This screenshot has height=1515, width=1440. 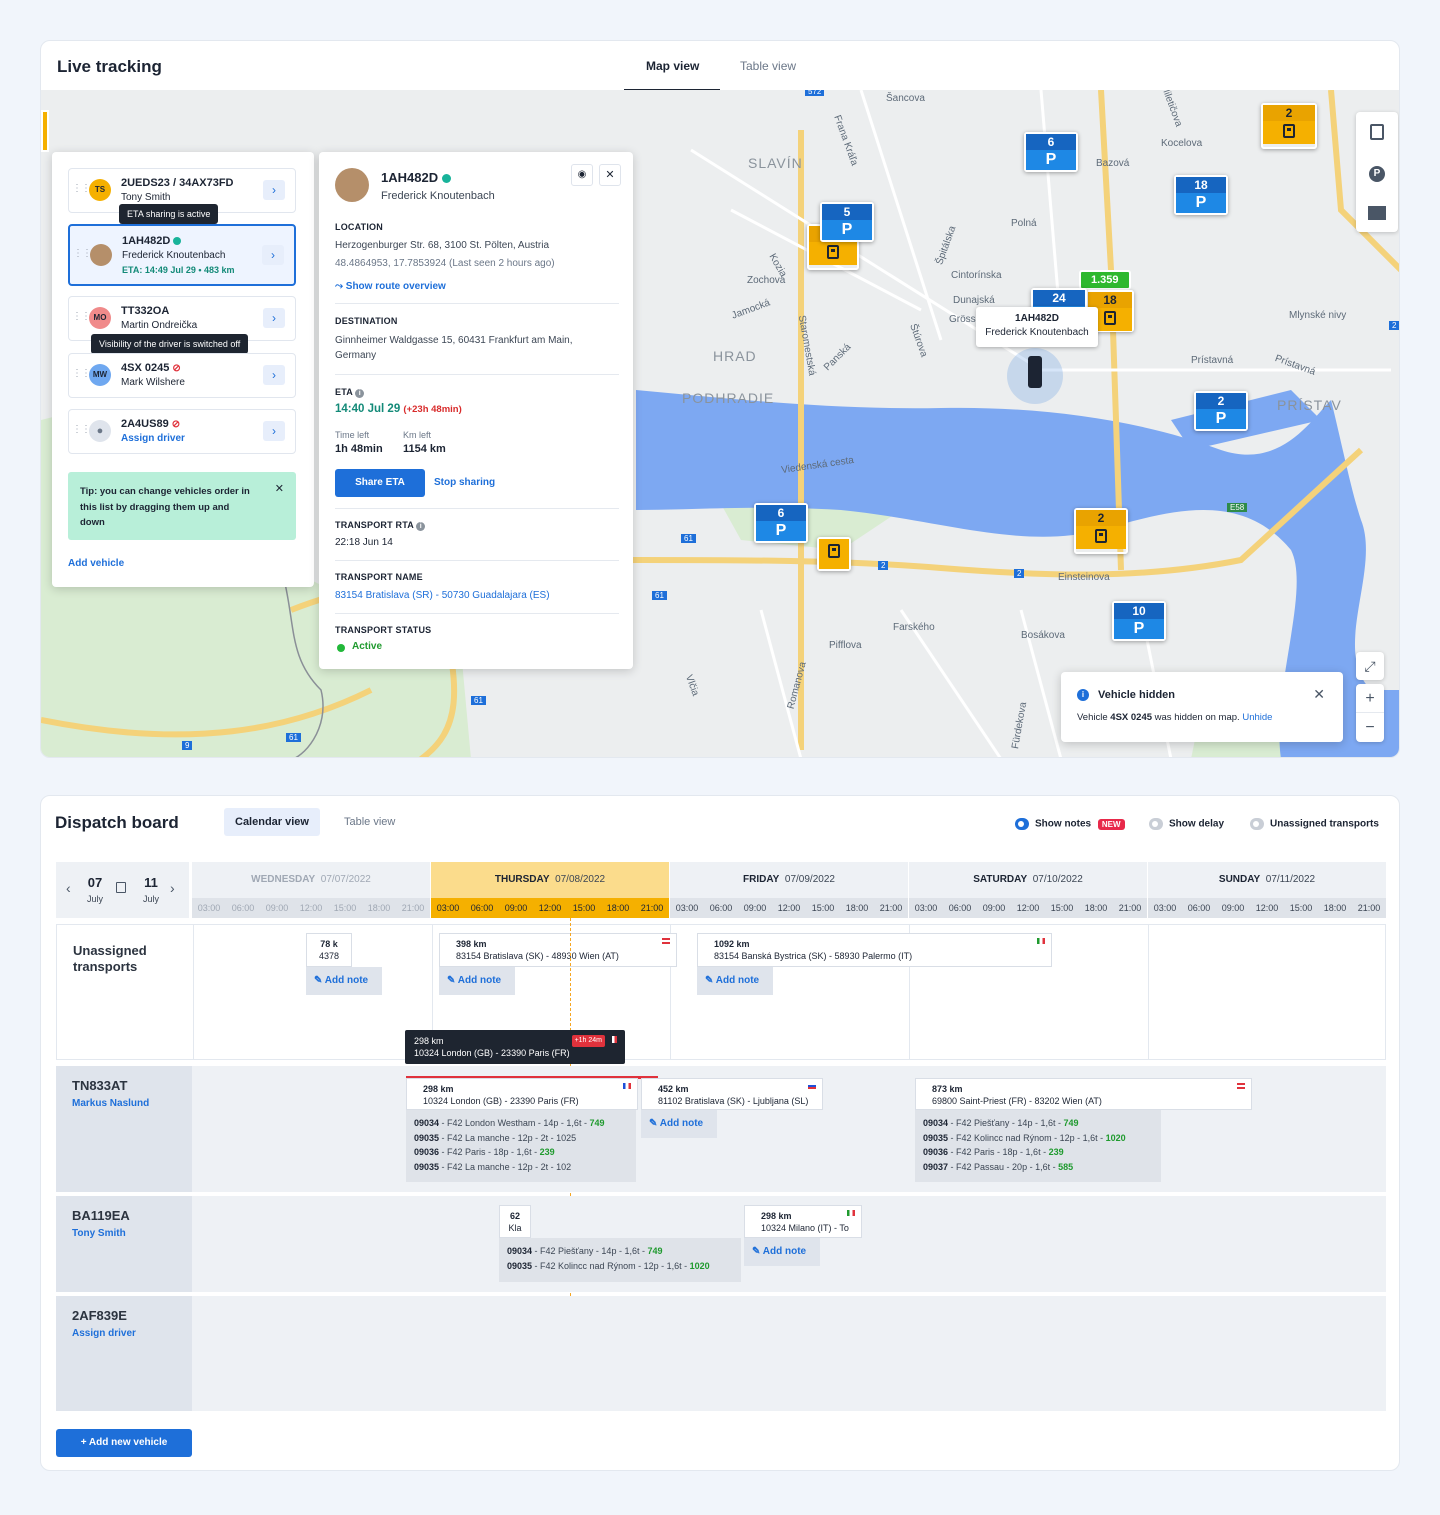 I want to click on eye-icon: ◉, so click(x=582, y=175).